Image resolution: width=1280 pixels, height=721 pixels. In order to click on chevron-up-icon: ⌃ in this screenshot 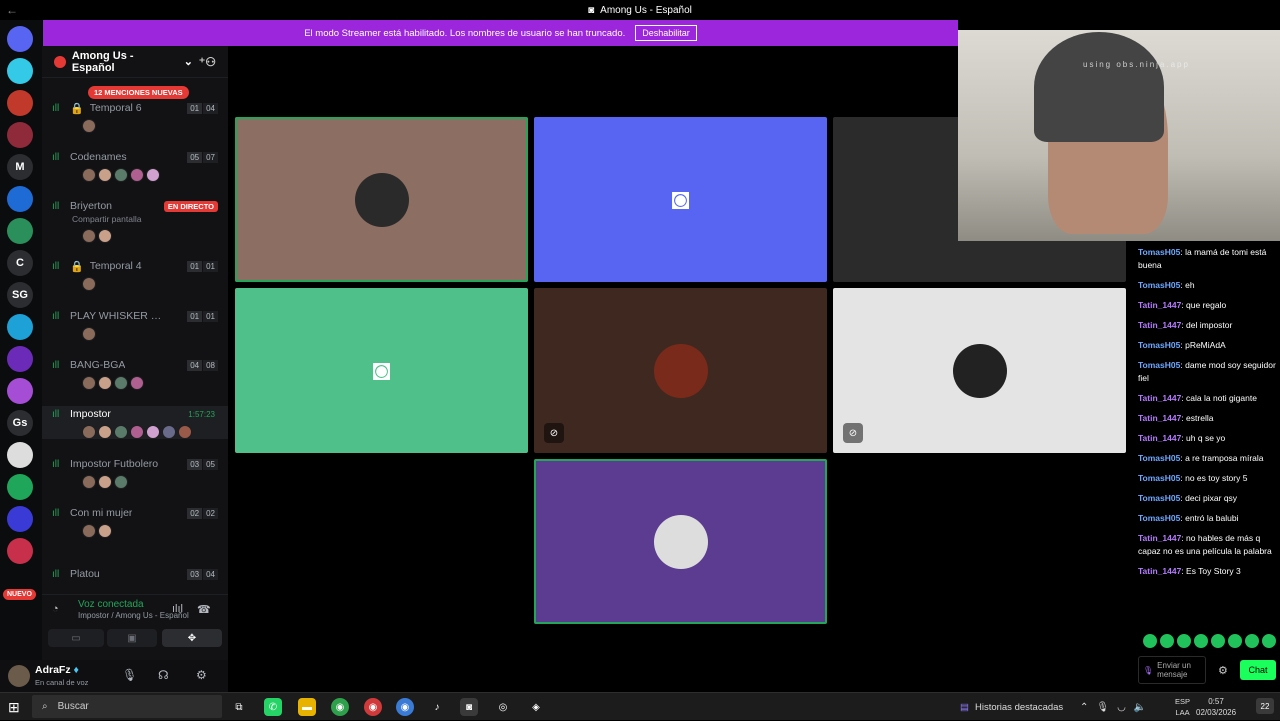, I will do `click(1084, 707)`.